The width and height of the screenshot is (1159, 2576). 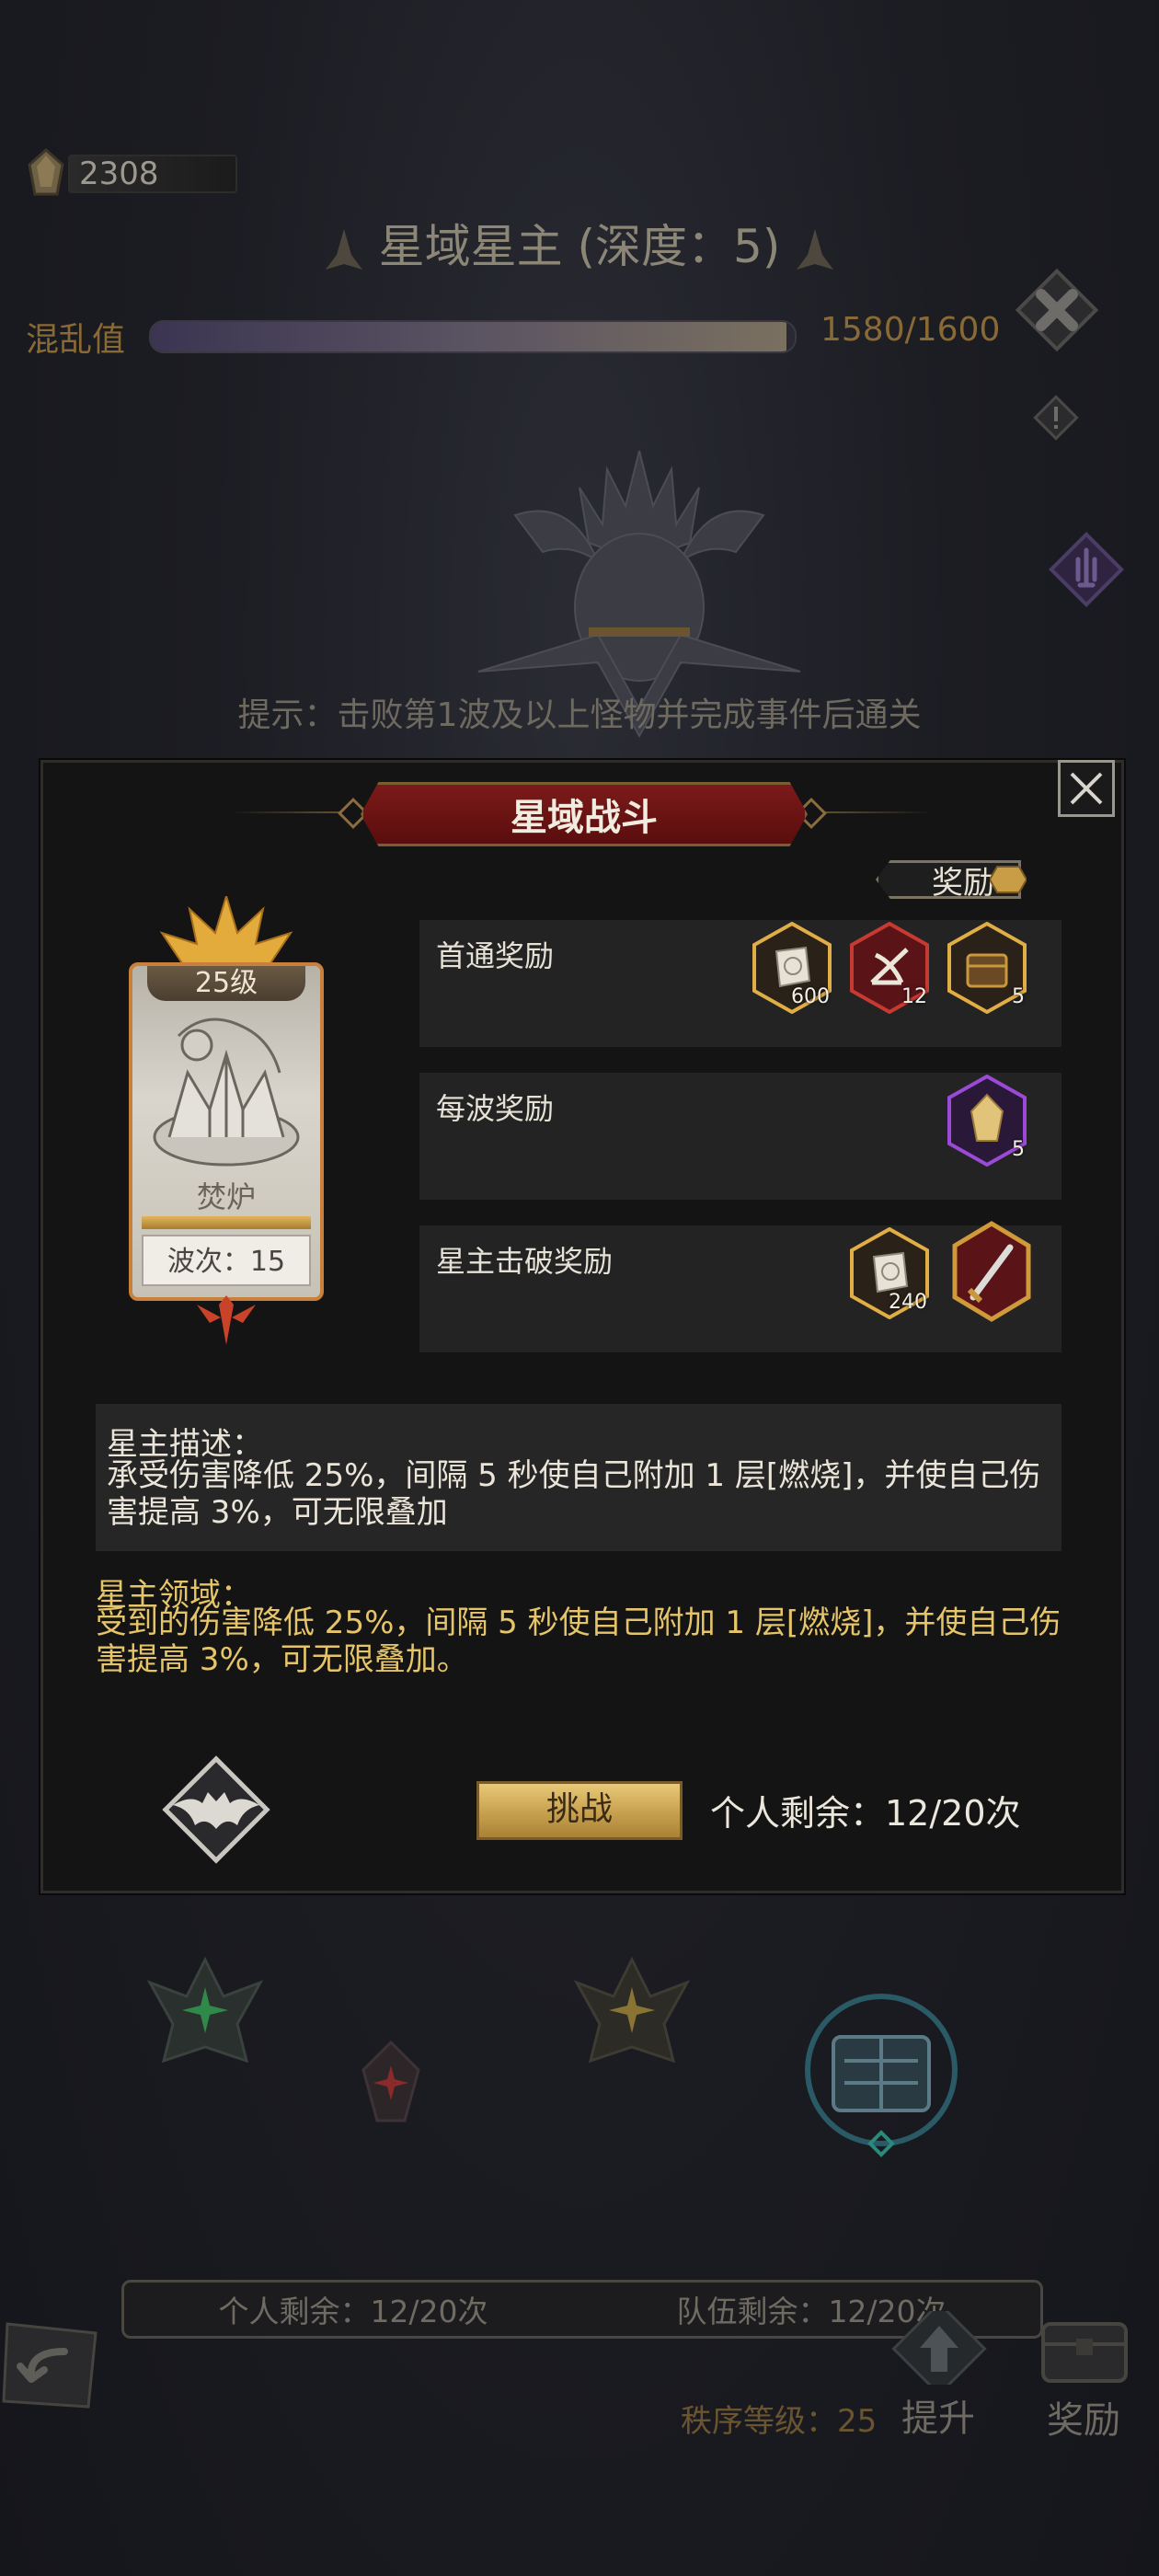 What do you see at coordinates (46, 171) in the screenshot?
I see `crystal-icon` at bounding box center [46, 171].